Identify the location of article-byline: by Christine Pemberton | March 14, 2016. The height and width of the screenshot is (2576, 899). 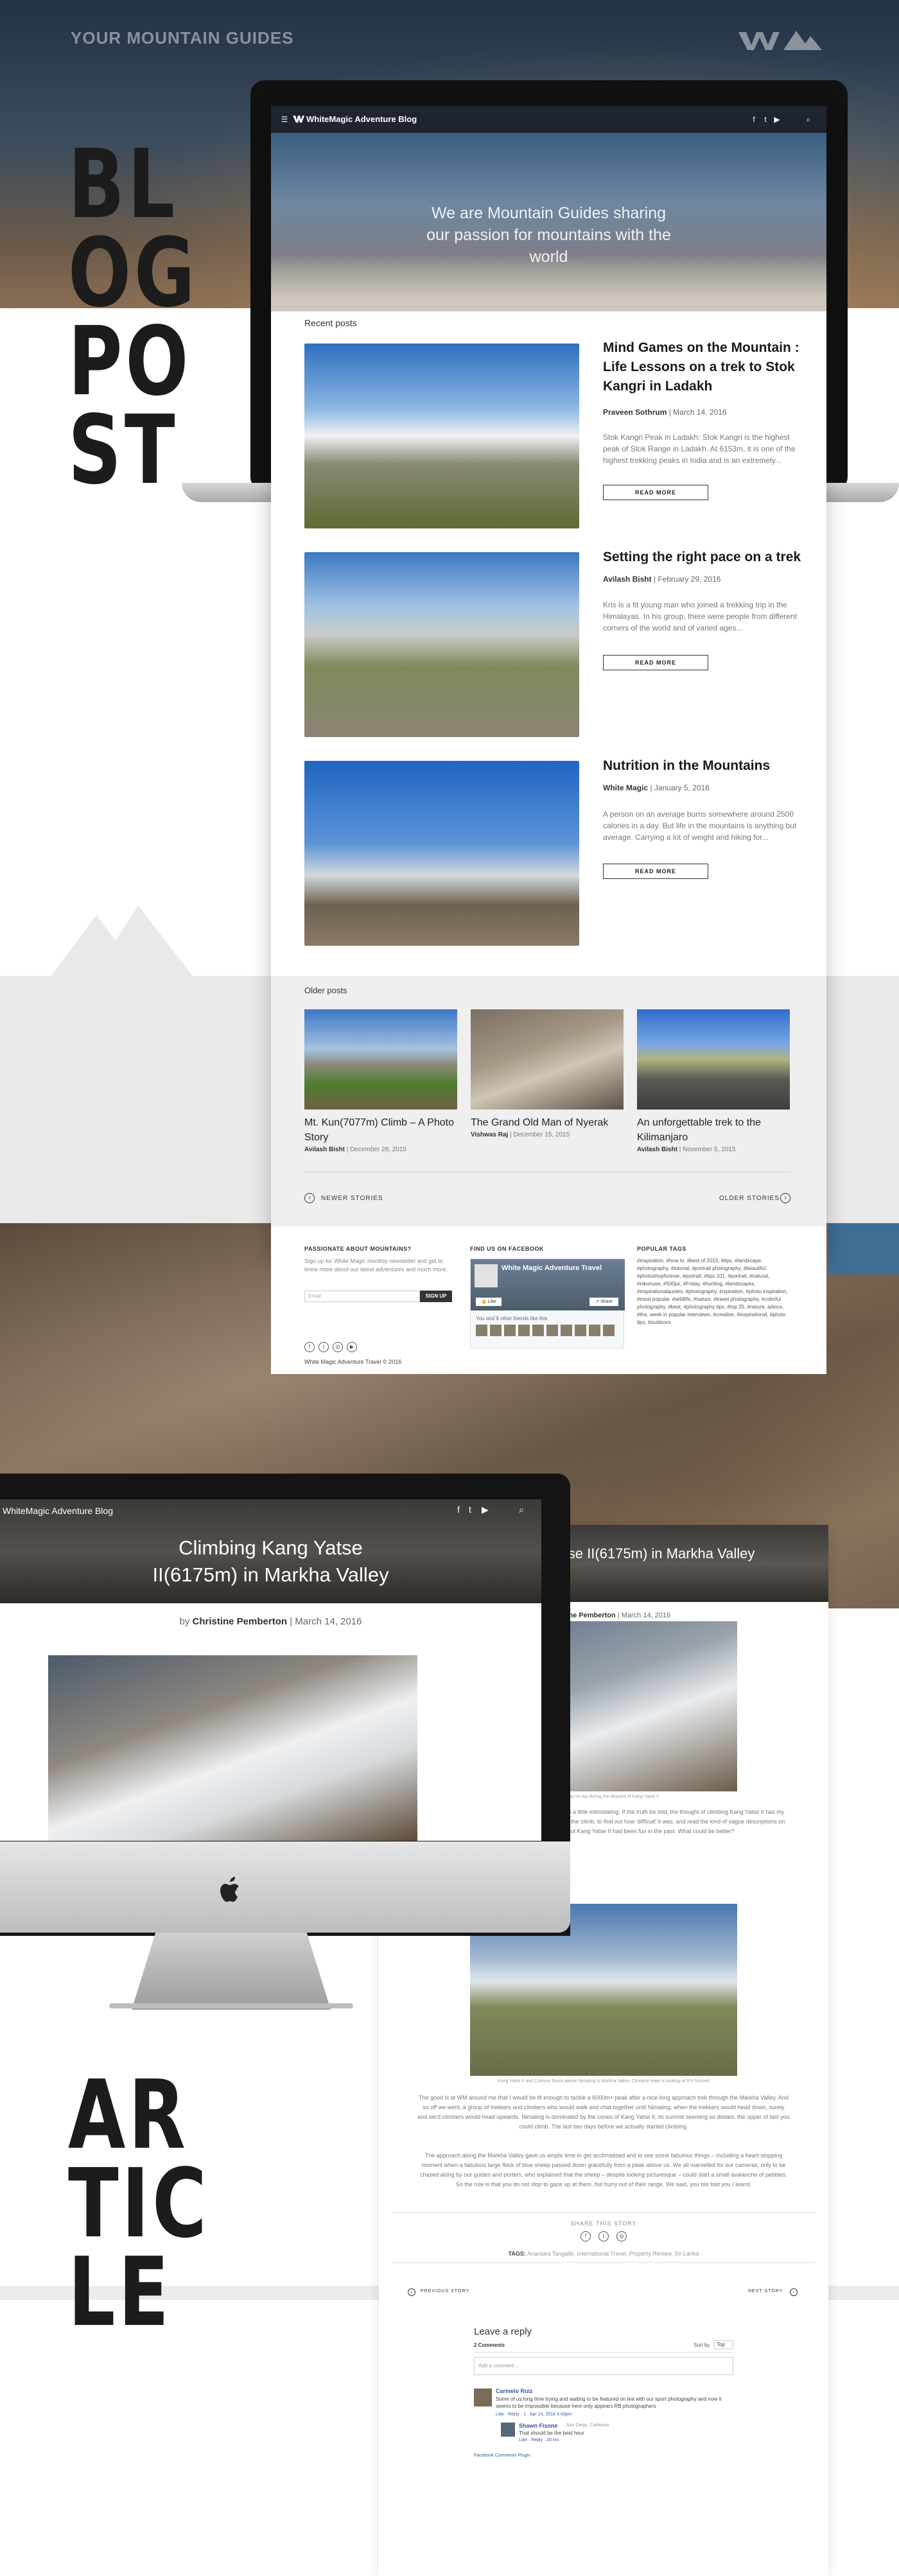
(270, 1621).